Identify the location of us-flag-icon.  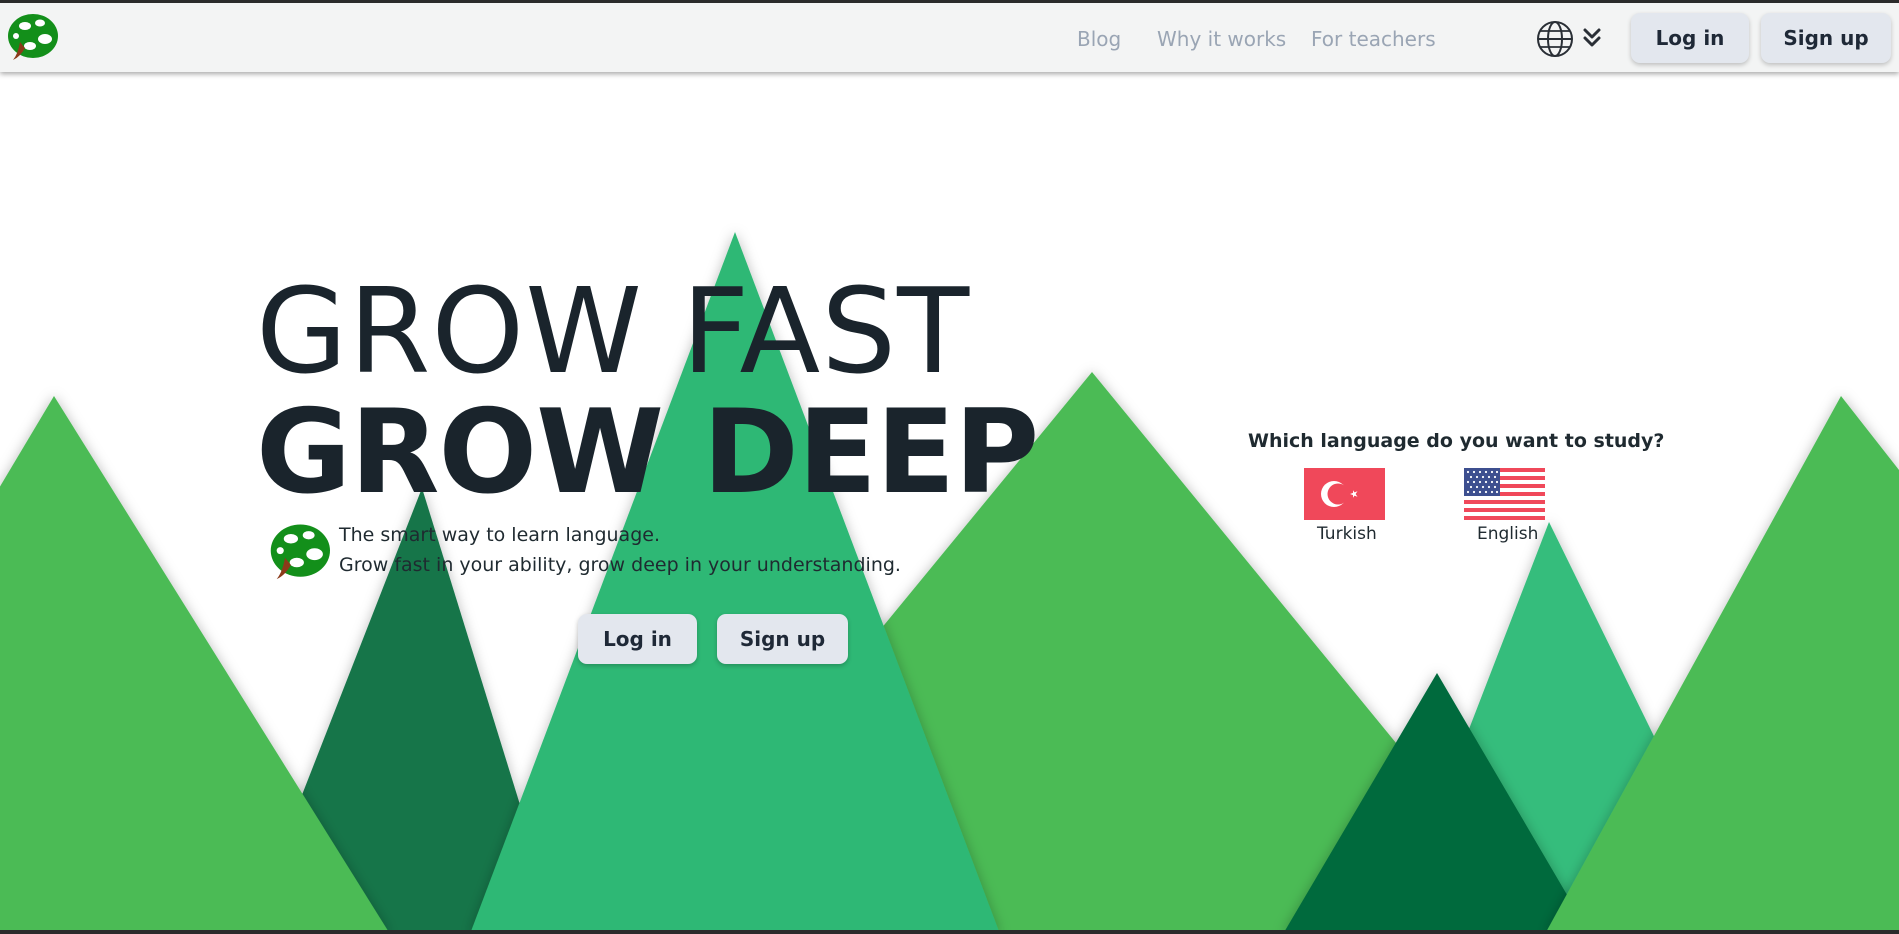
(1504, 494).